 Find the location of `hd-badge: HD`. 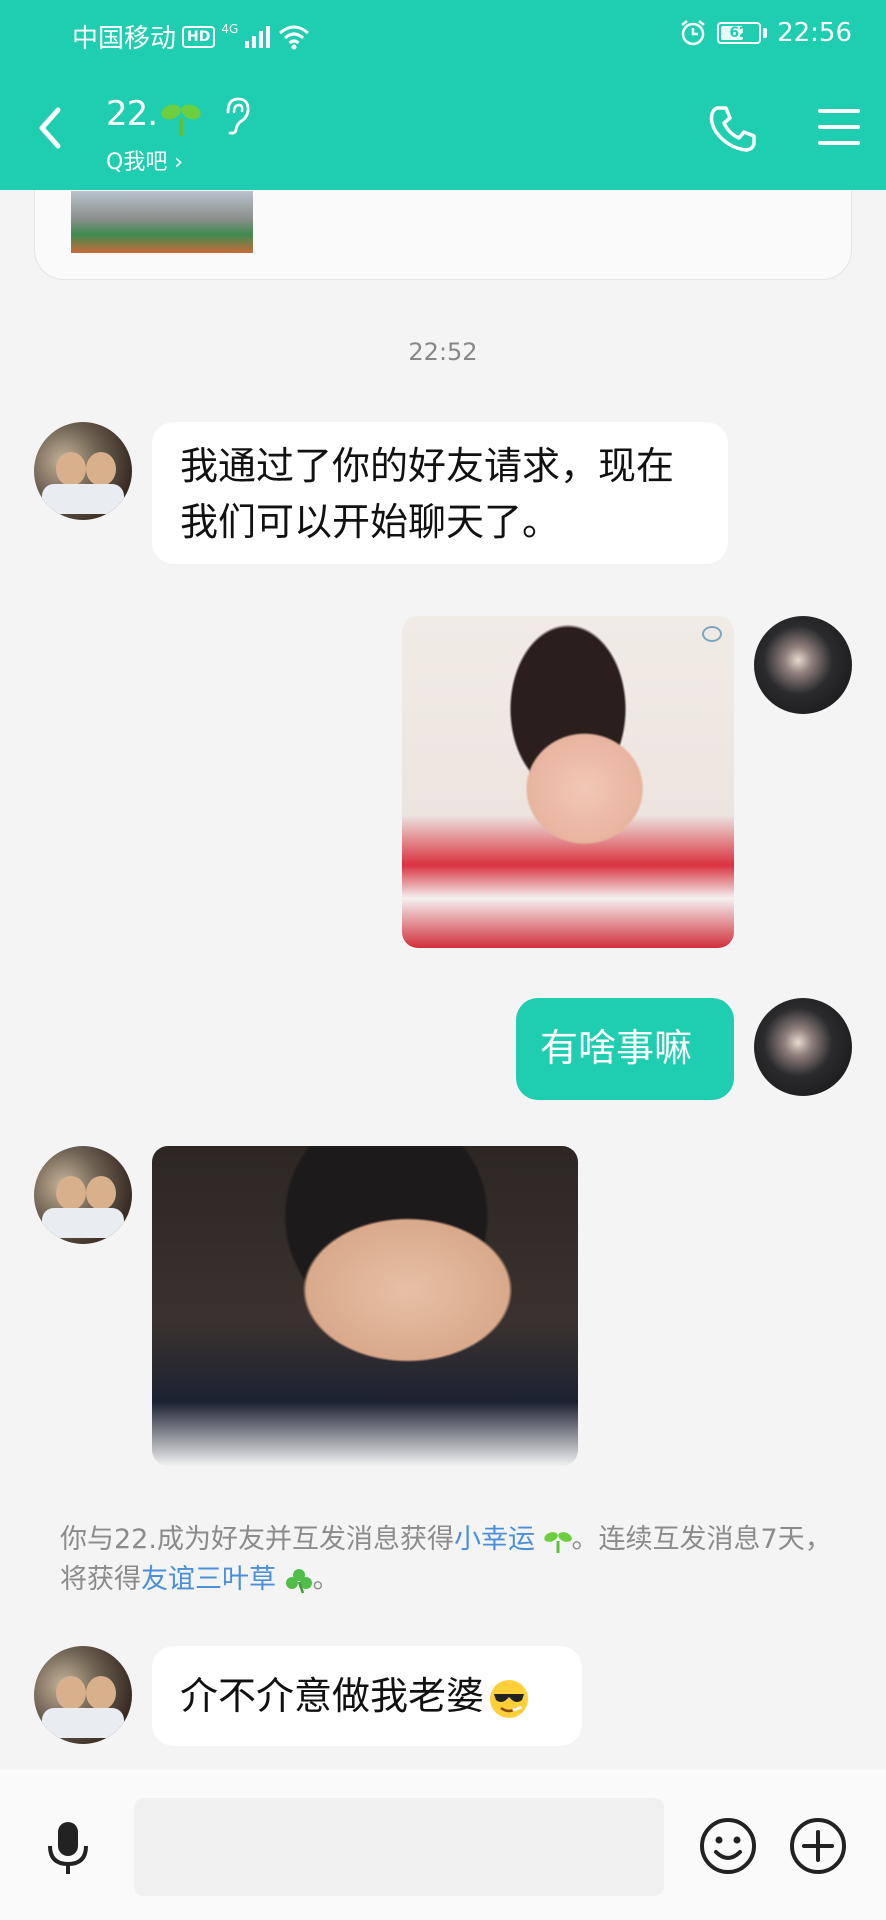

hd-badge: HD is located at coordinates (199, 36).